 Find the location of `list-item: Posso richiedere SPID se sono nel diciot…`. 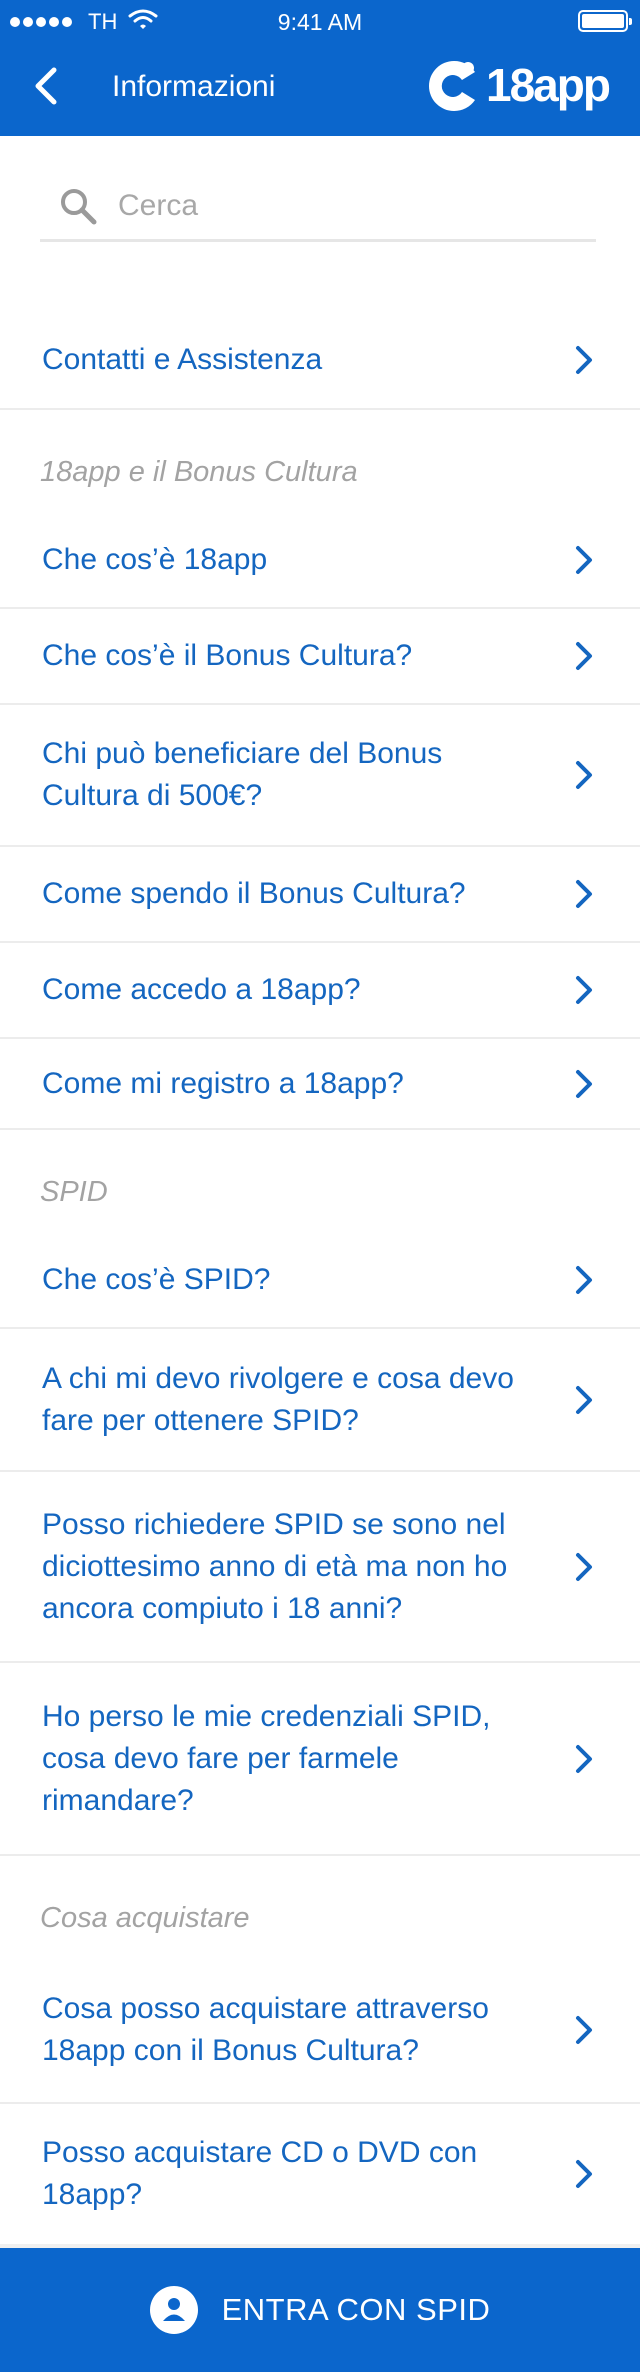

list-item: Posso richiedere SPID se sono nel diciot… is located at coordinates (320, 1567).